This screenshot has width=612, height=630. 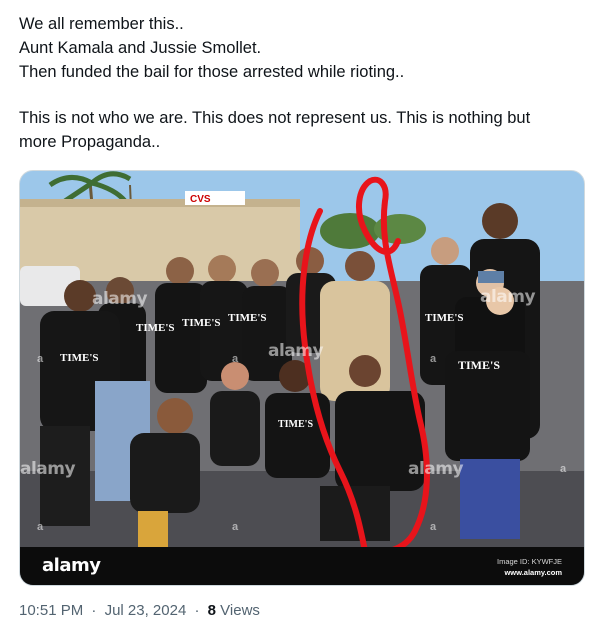 I want to click on post-text-line: more Propaganda.., so click(x=90, y=142).